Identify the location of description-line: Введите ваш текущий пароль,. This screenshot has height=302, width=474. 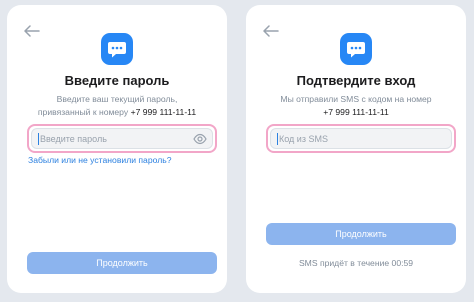
(117, 99).